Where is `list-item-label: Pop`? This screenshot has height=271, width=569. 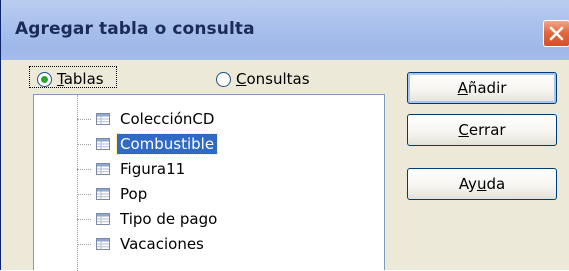 list-item-label: Pop is located at coordinates (134, 194).